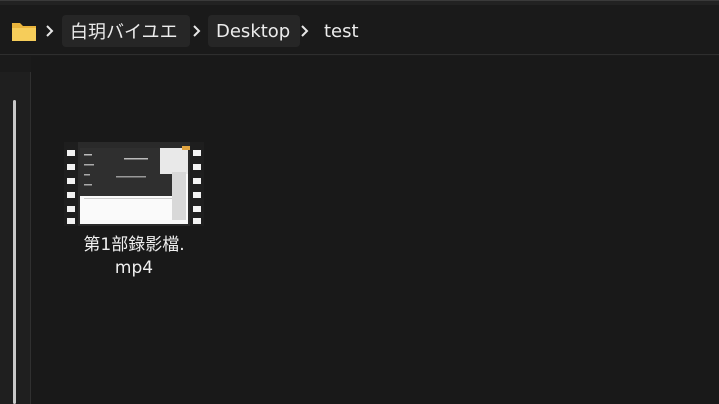  I want to click on file-name-line: mp4, so click(134, 268).